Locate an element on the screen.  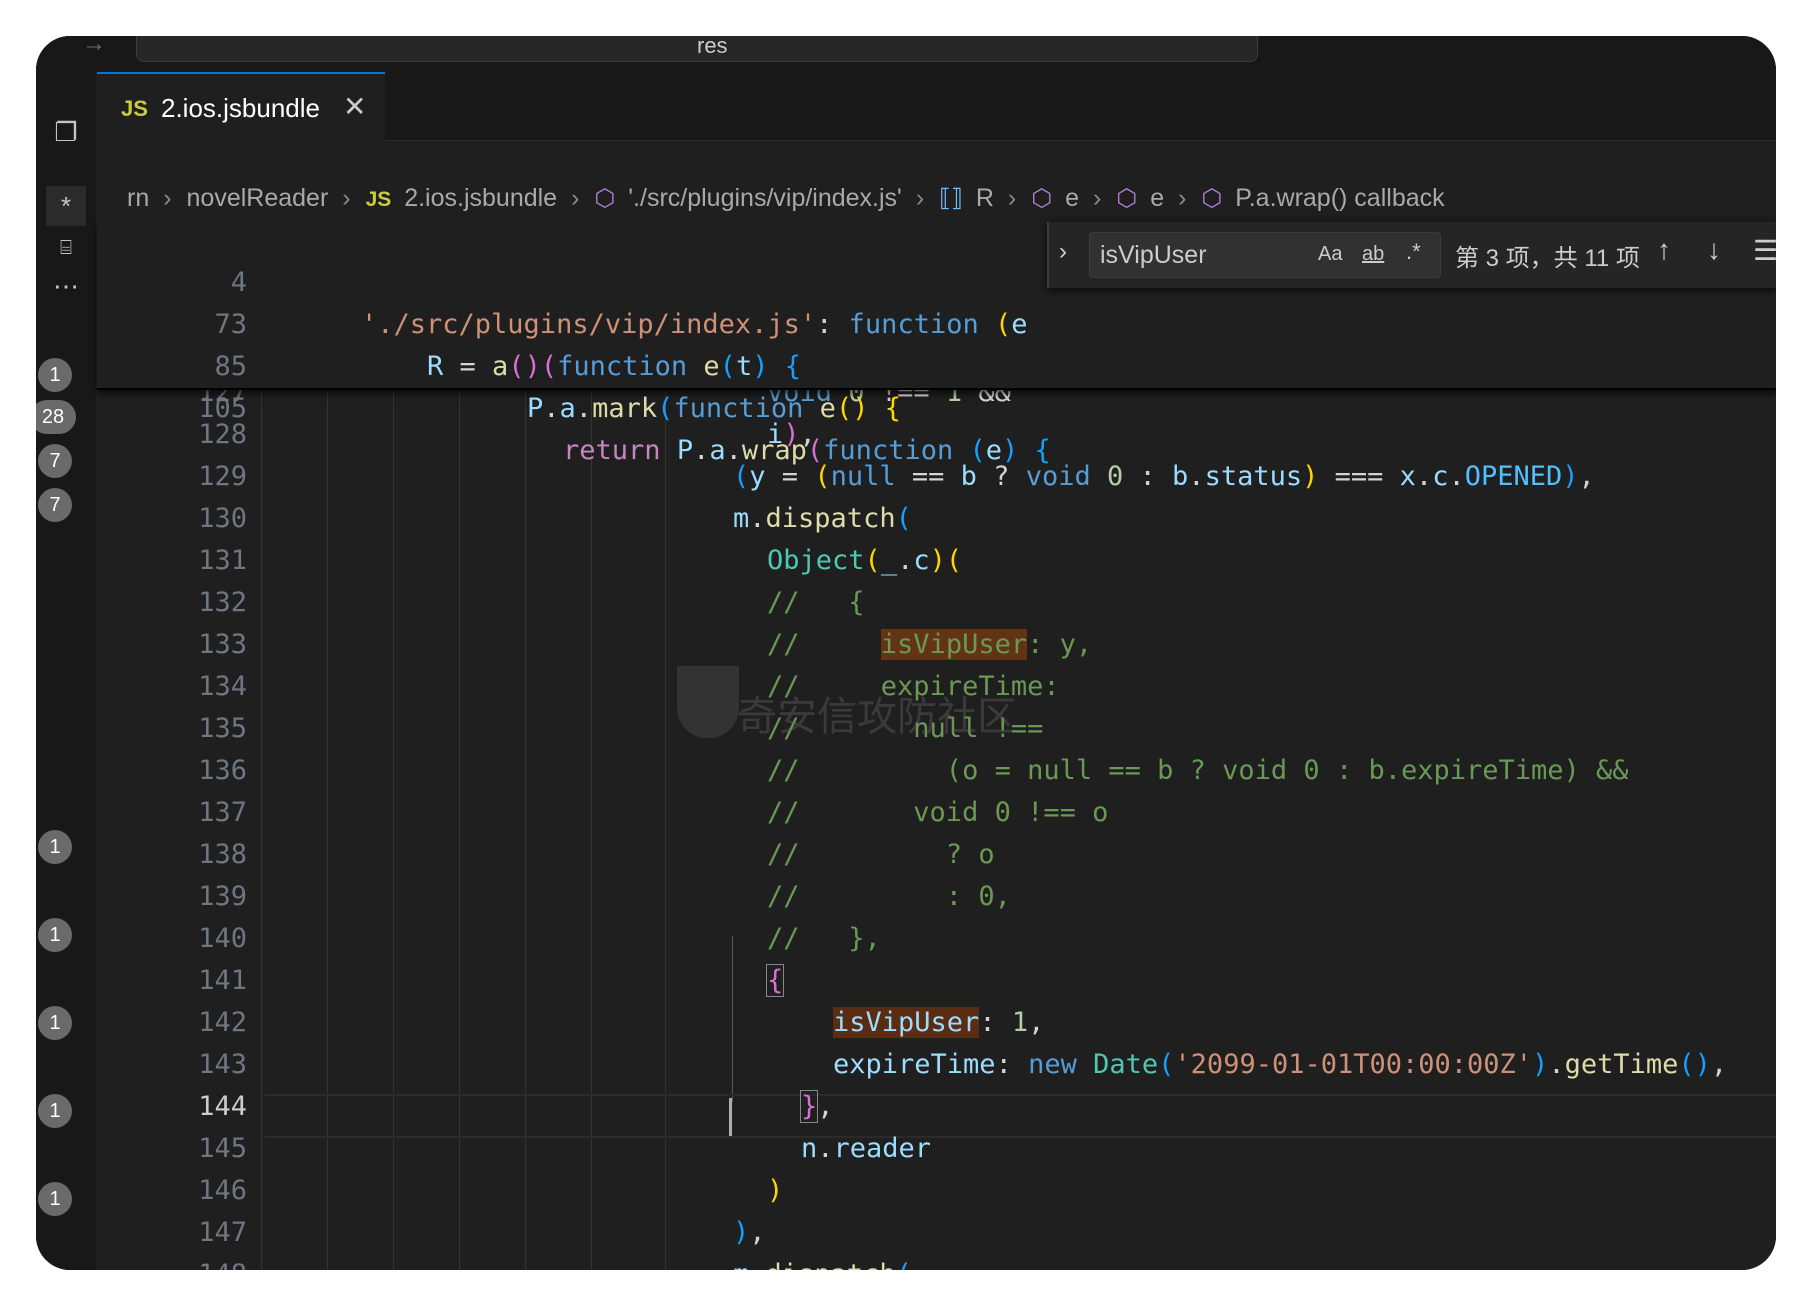
line-number: 143 is located at coordinates (222, 1064).